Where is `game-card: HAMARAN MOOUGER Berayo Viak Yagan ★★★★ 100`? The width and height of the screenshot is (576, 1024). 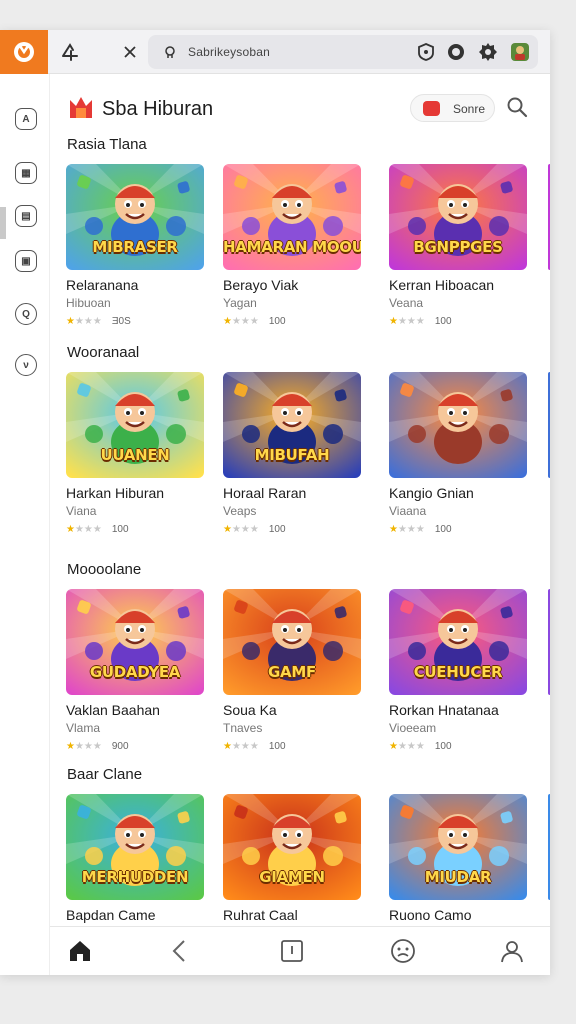 game-card: HAMARAN MOOUGER Berayo Viak Yagan ★★★★ 100 is located at coordinates (293, 249).